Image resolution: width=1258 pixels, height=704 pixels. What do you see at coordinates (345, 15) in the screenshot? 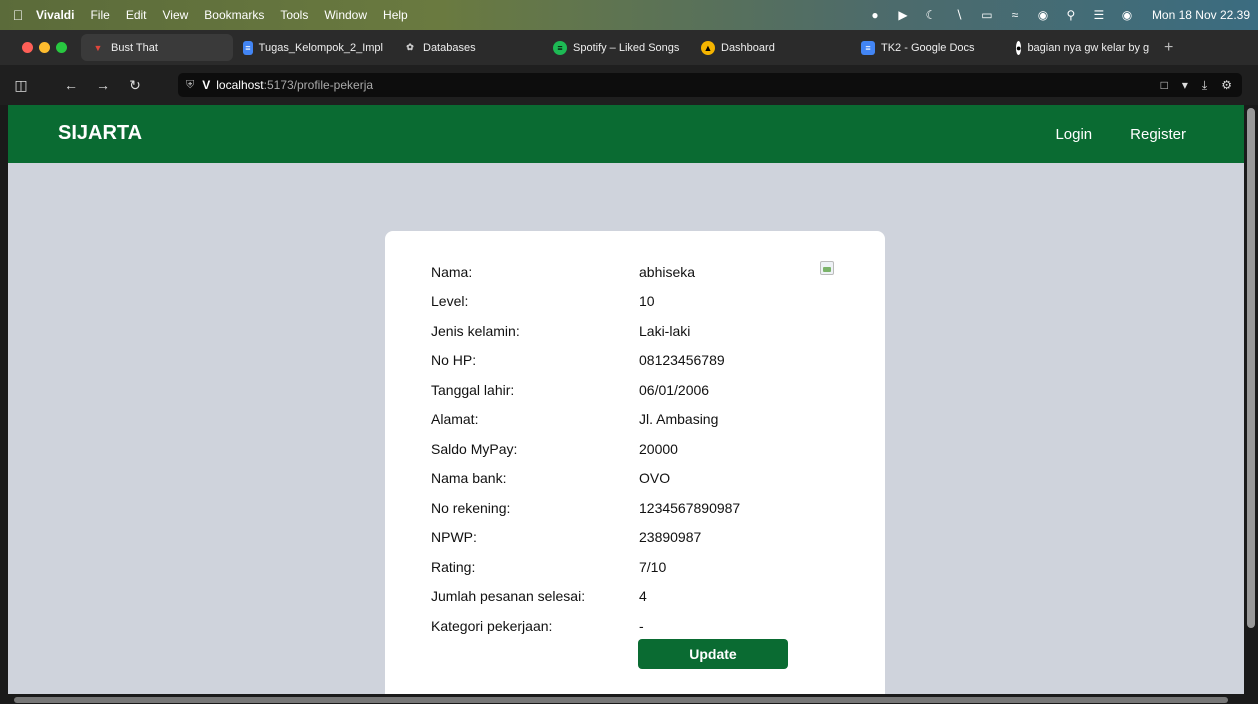
I see `menu-window: Window` at bounding box center [345, 15].